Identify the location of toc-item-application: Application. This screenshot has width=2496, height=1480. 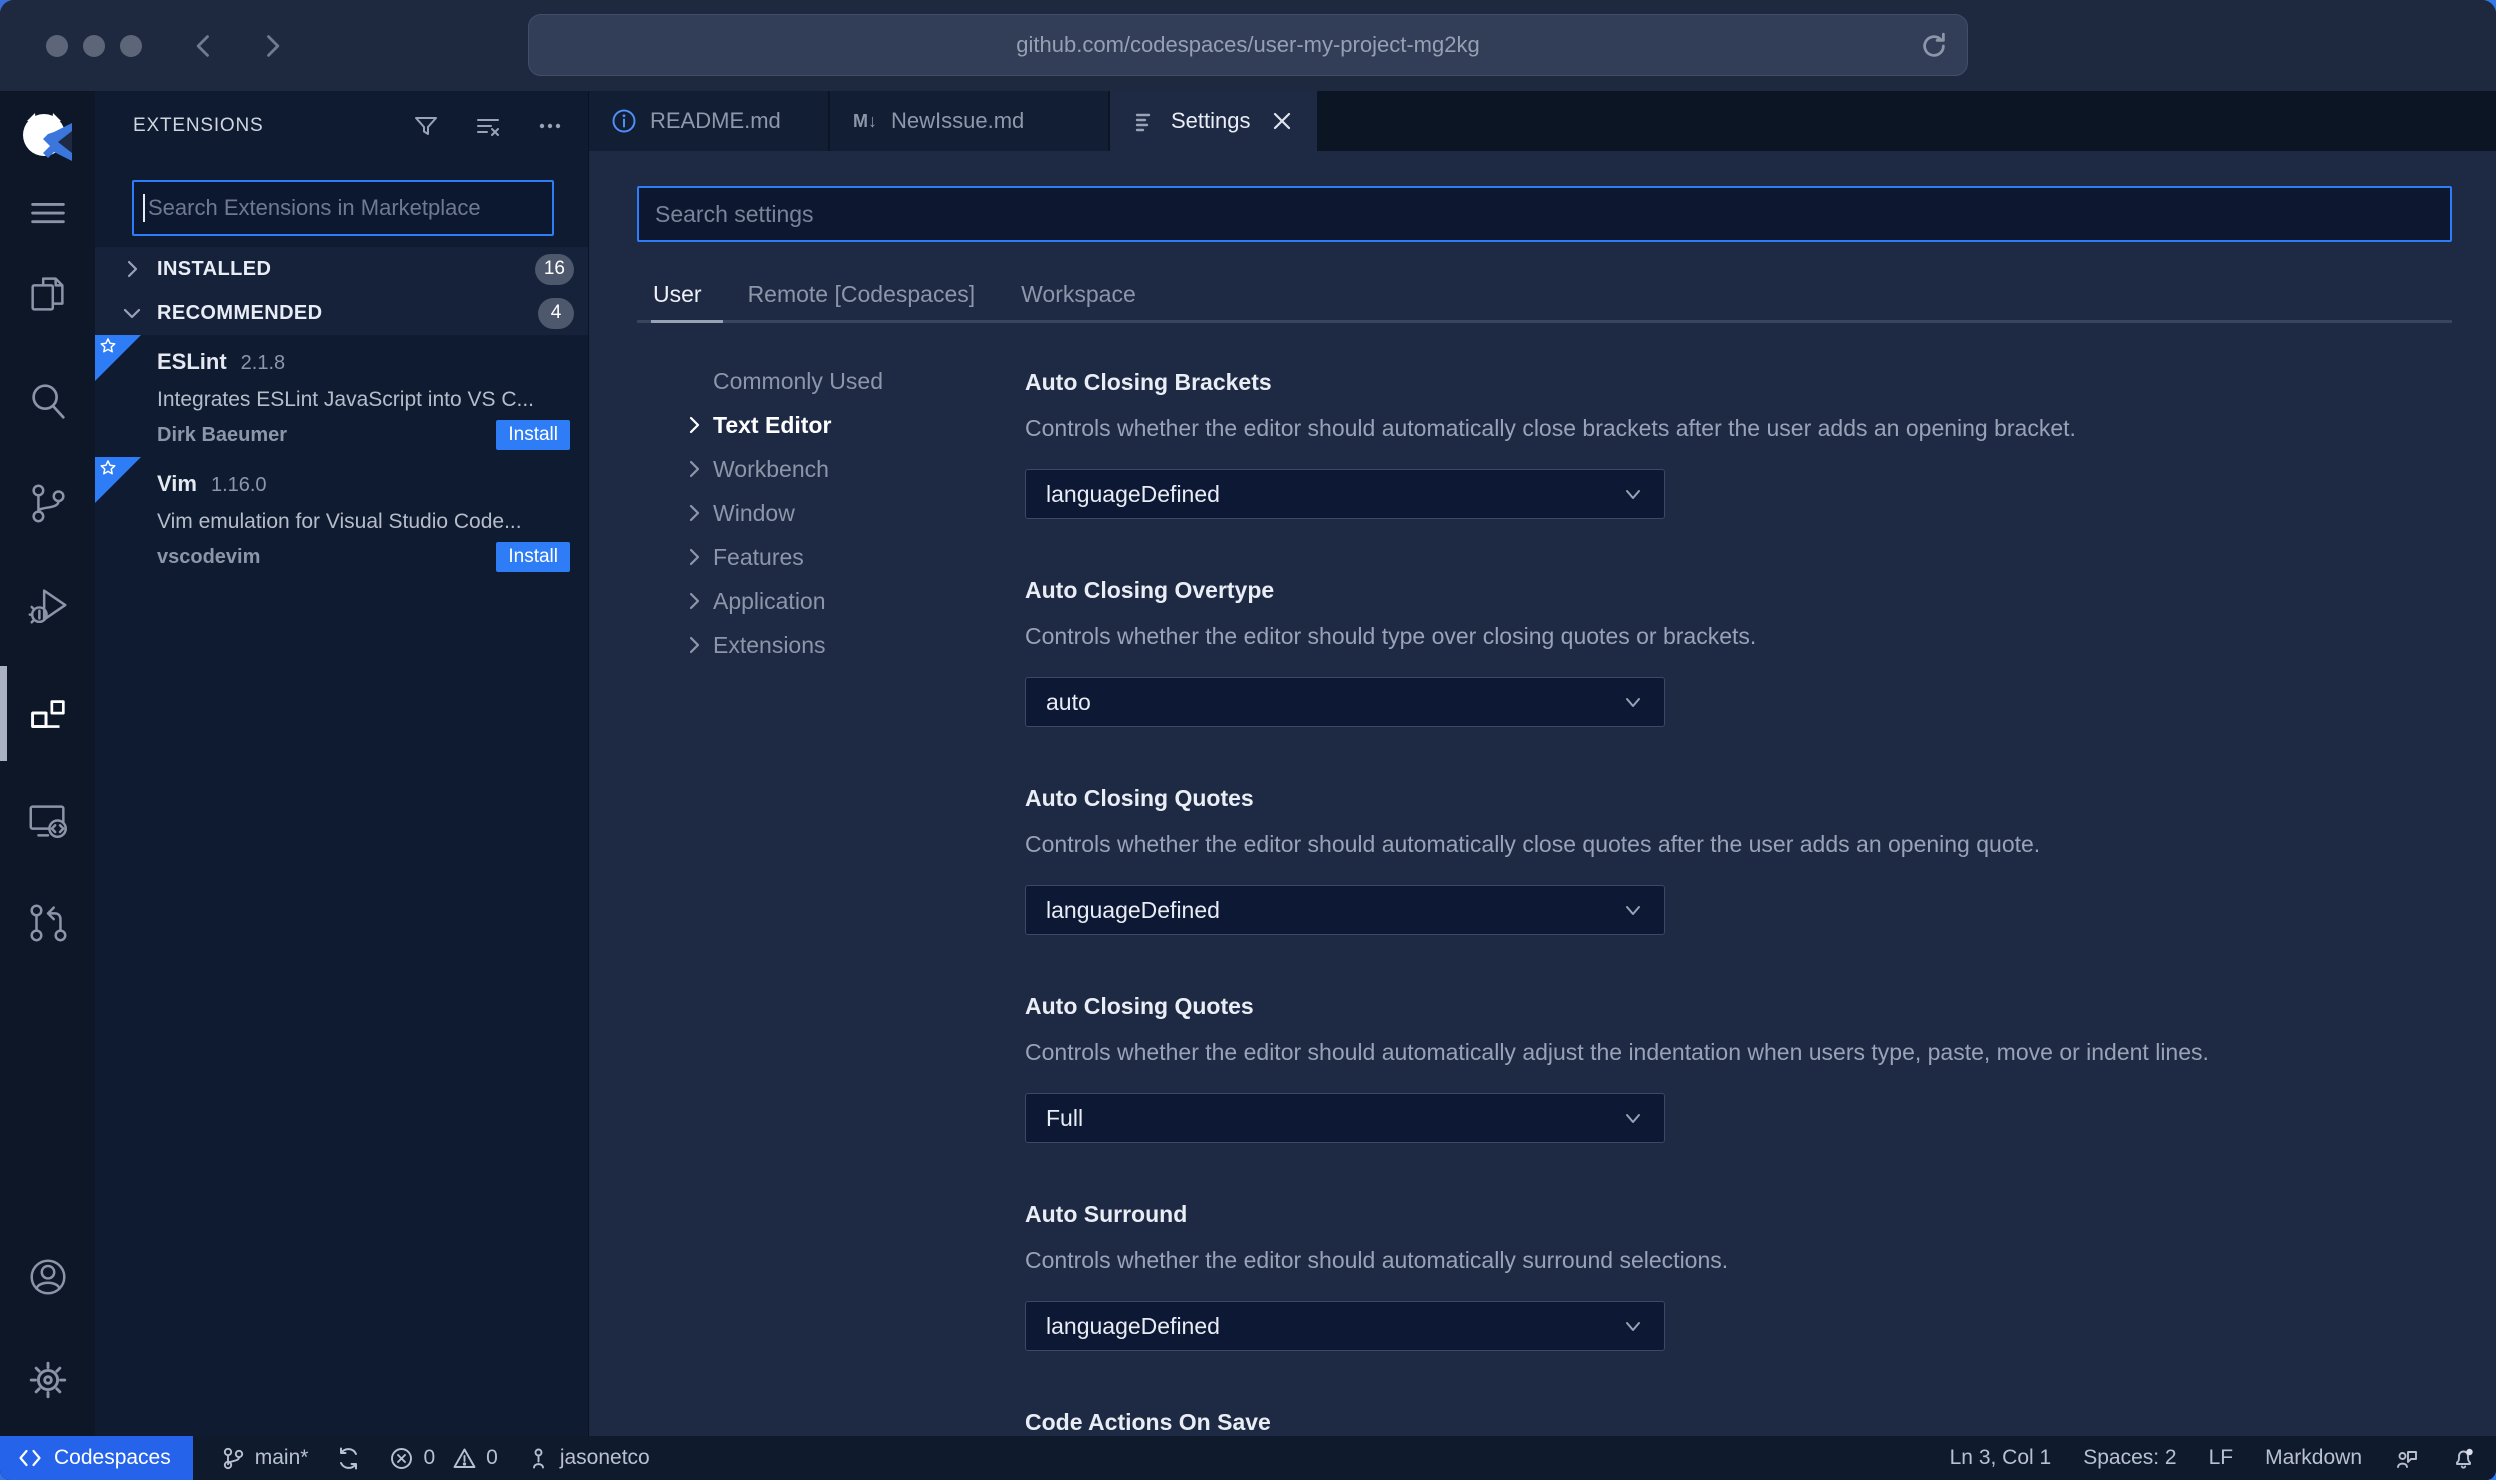
(831, 601).